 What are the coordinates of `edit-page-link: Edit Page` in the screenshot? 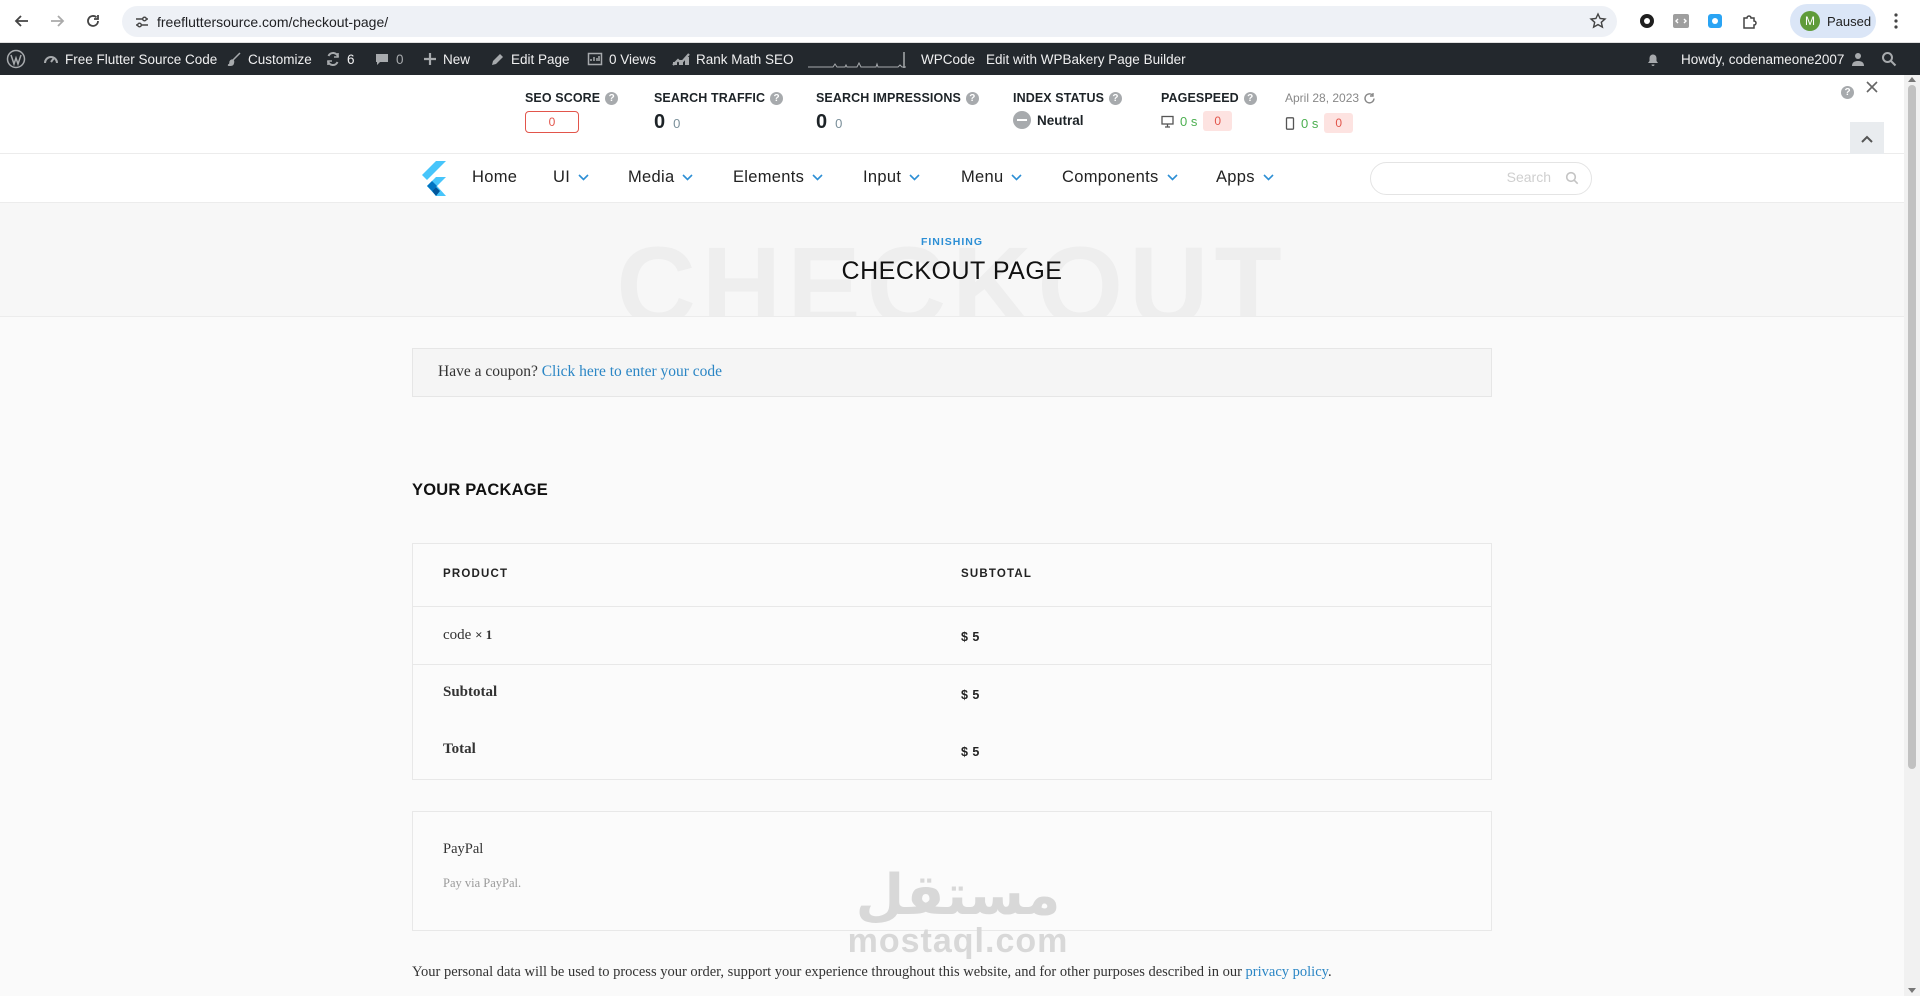 It's located at (530, 59).